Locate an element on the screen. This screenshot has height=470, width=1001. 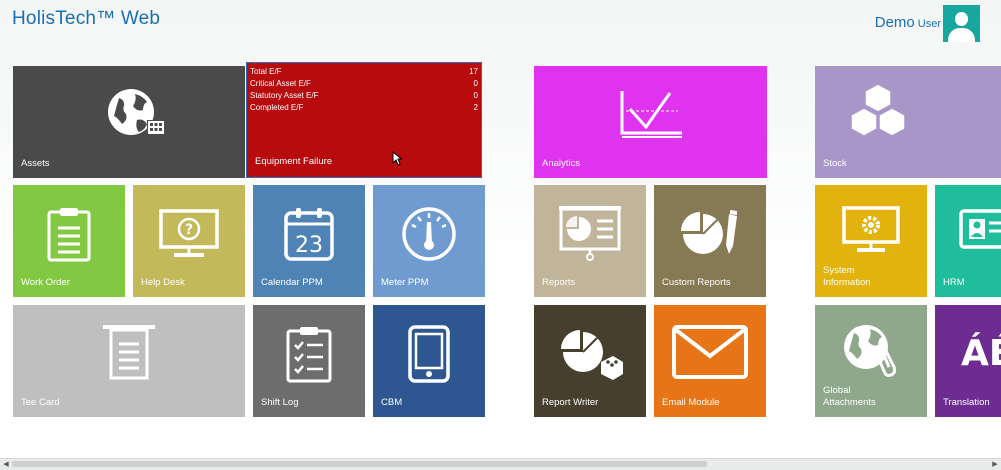
monitor-question-icon: ? is located at coordinates (189, 234).